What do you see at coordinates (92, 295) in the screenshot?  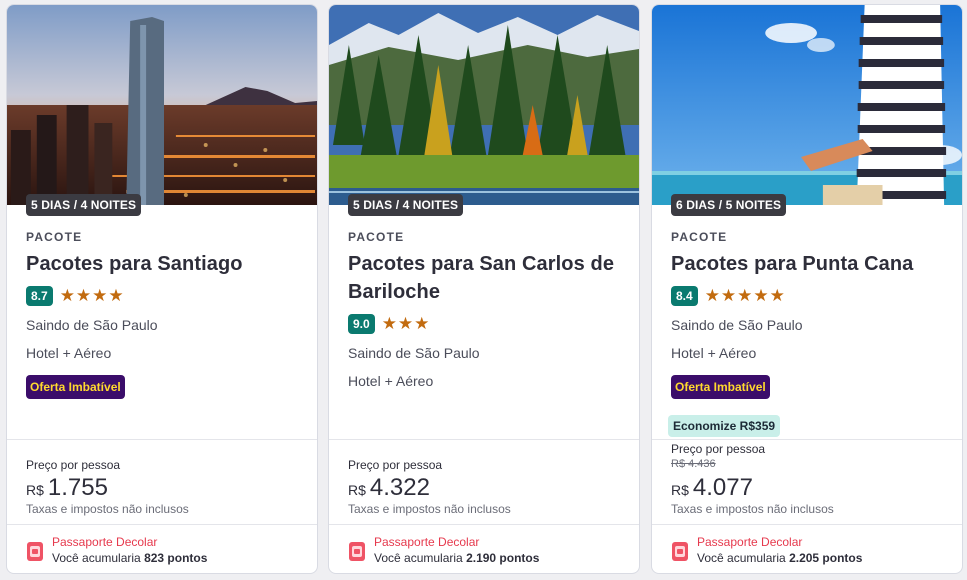 I see `star-rating-icon: ★★★★` at bounding box center [92, 295].